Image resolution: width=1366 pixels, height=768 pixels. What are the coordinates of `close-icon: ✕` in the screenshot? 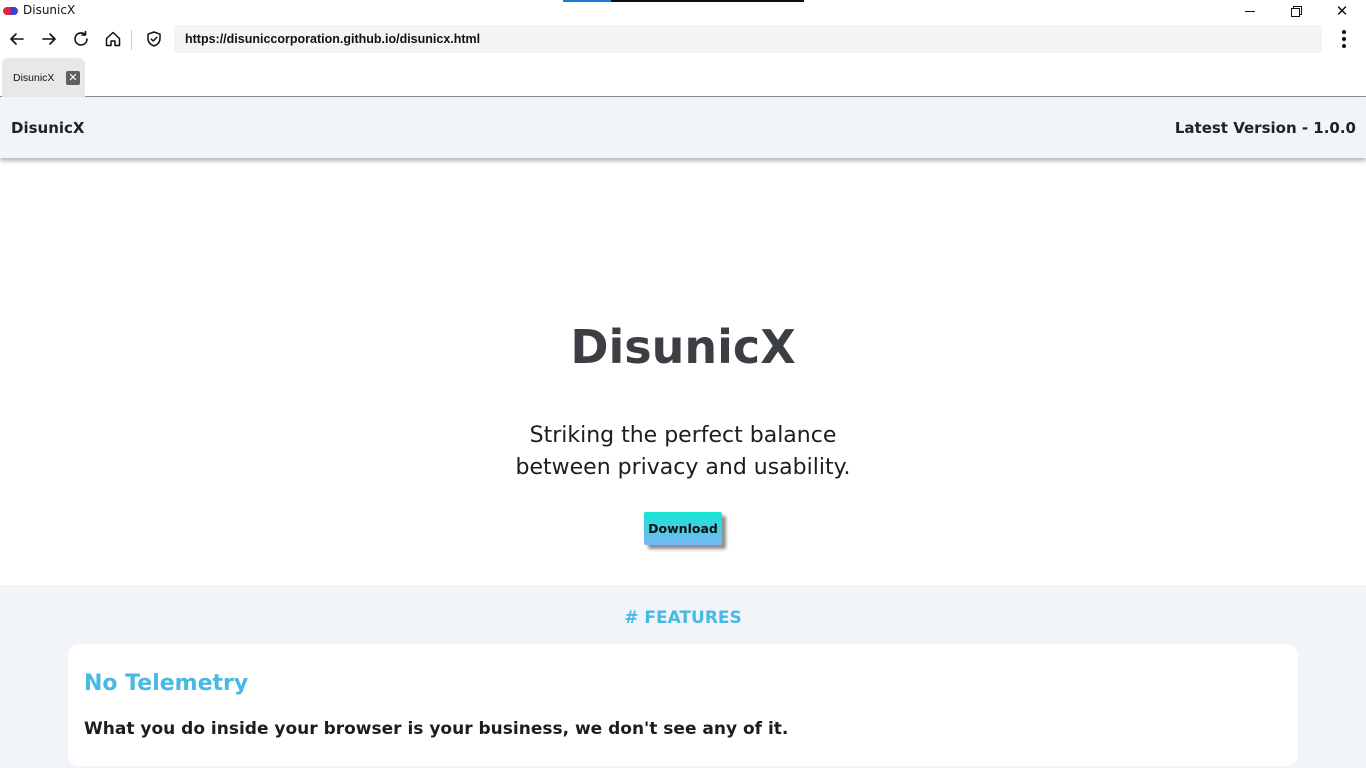 It's located at (1342, 10).